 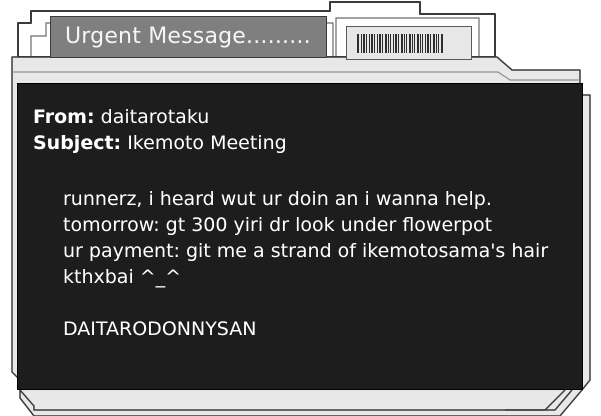 I want to click on from-value: daitarotaku, so click(x=155, y=117).